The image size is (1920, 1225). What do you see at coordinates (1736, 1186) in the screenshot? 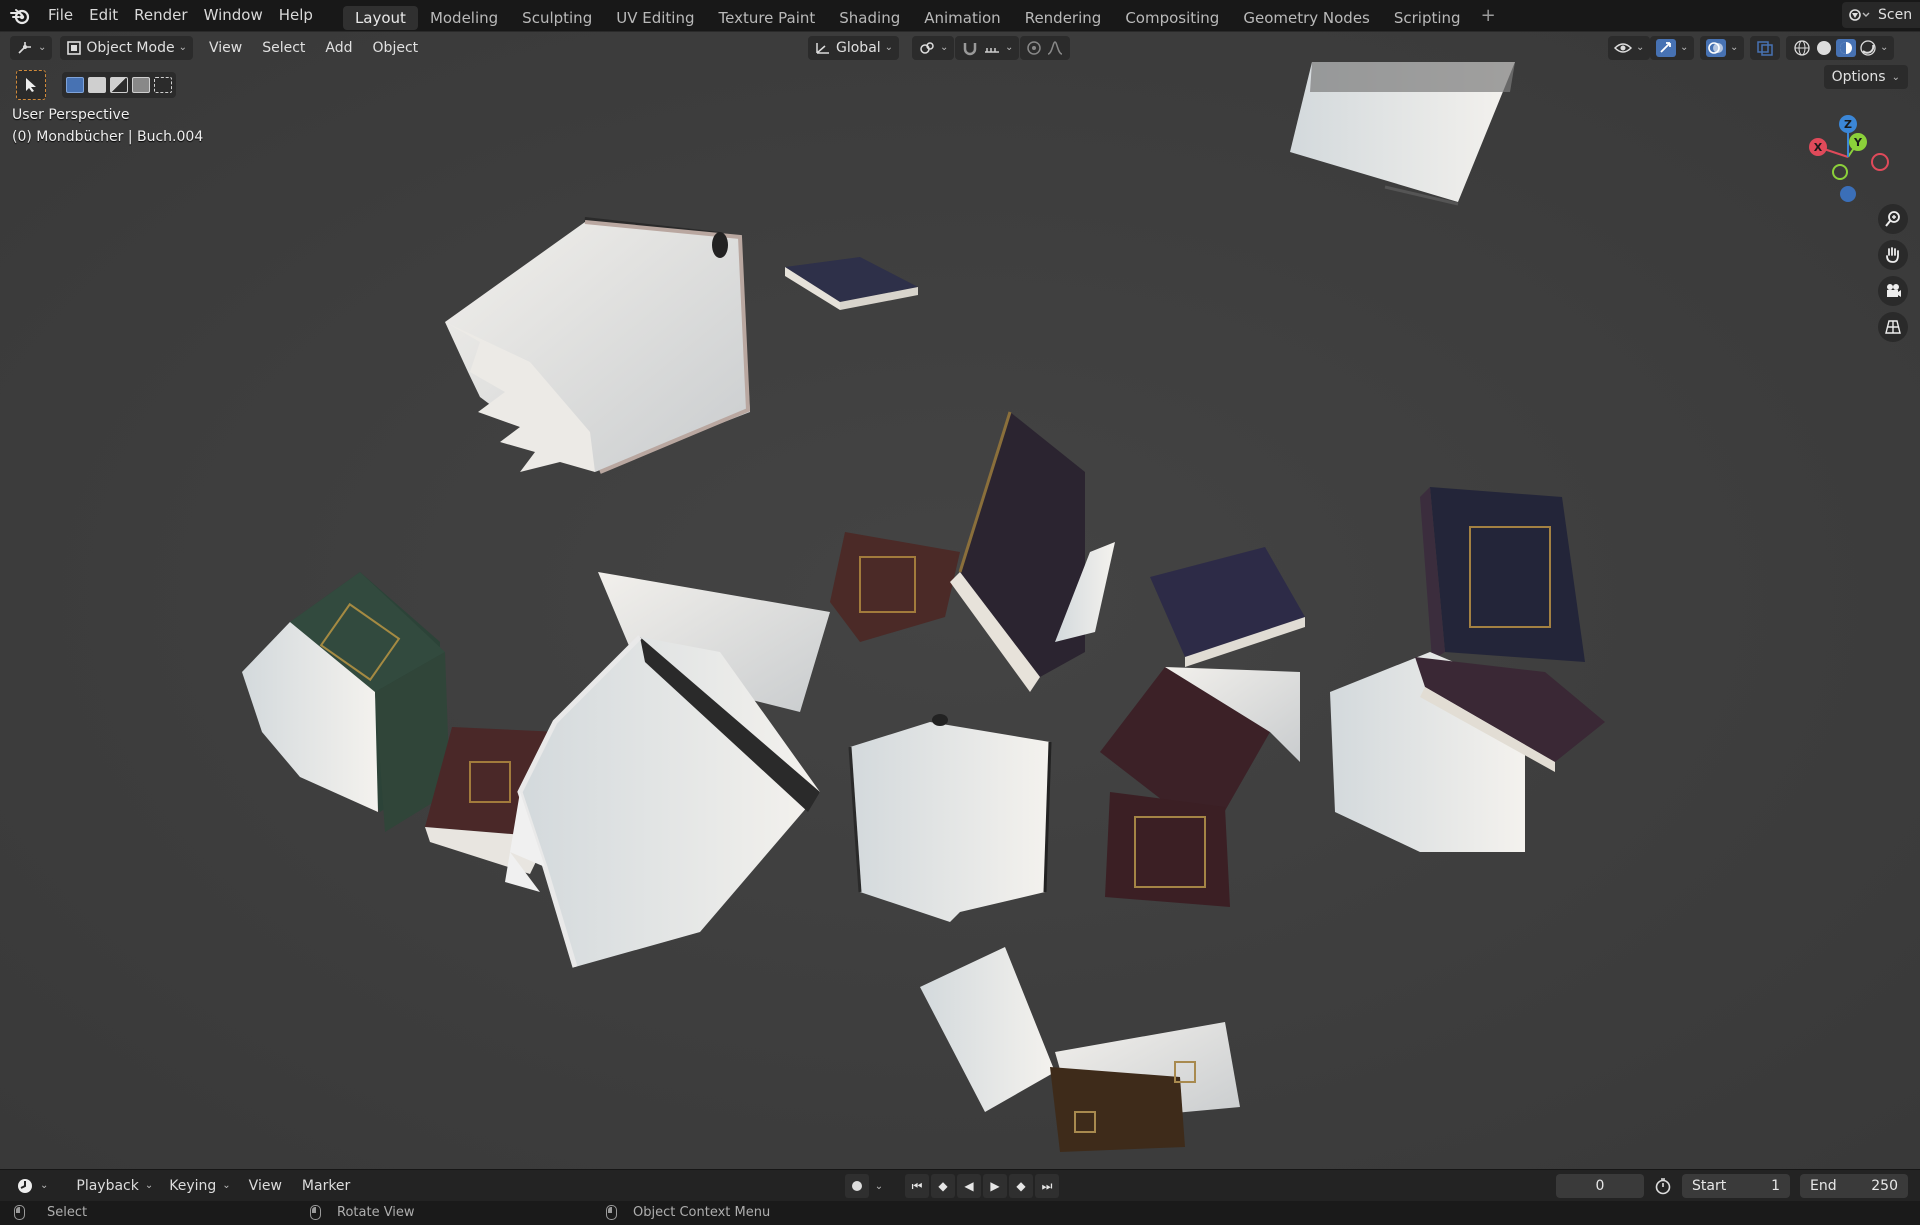
I see `start-frame-field: Start 1` at bounding box center [1736, 1186].